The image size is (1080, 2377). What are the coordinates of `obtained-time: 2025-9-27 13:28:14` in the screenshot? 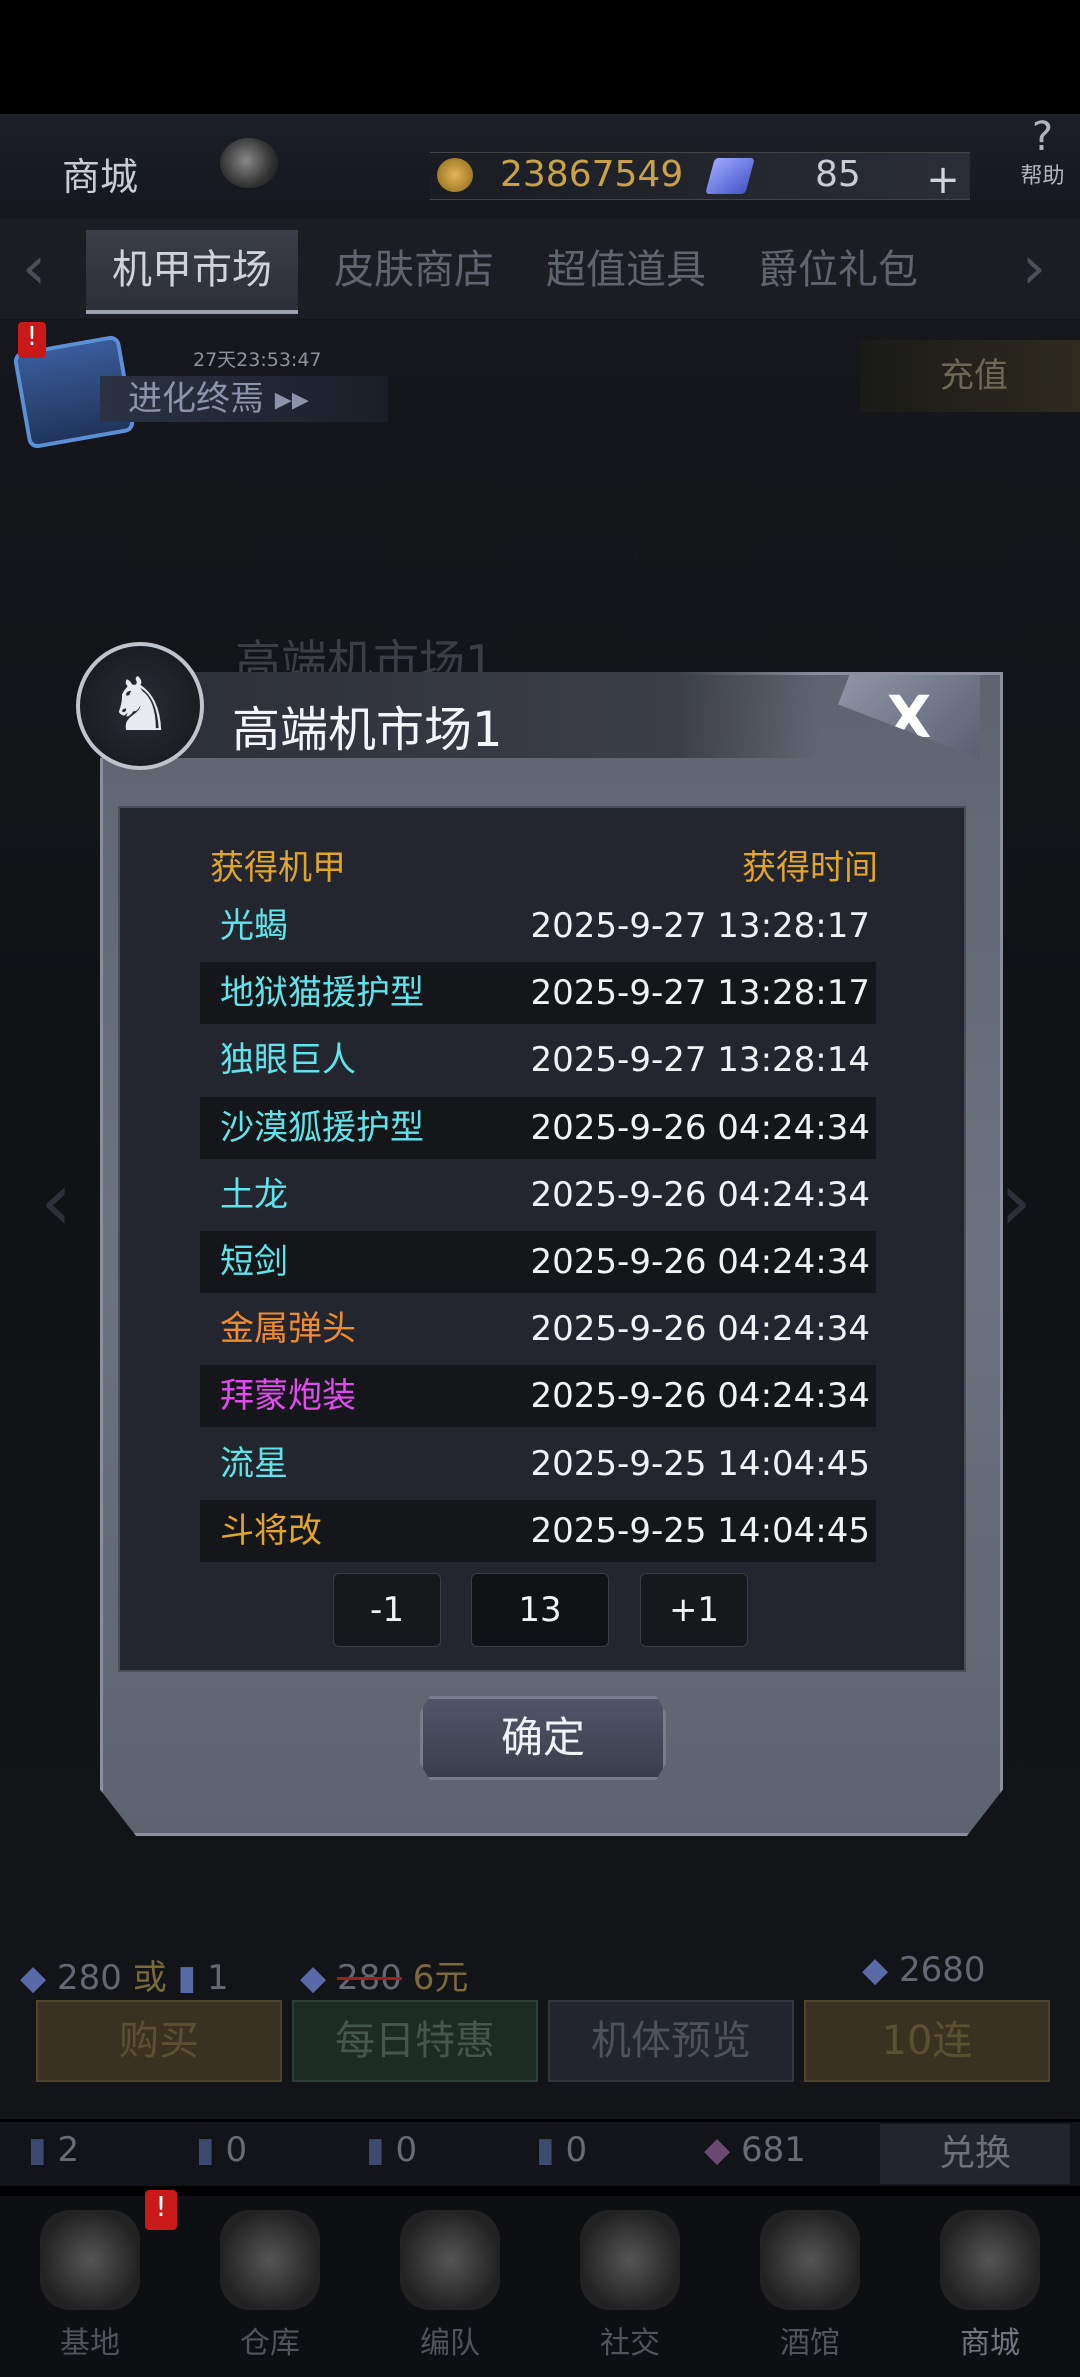 It's located at (700, 1060).